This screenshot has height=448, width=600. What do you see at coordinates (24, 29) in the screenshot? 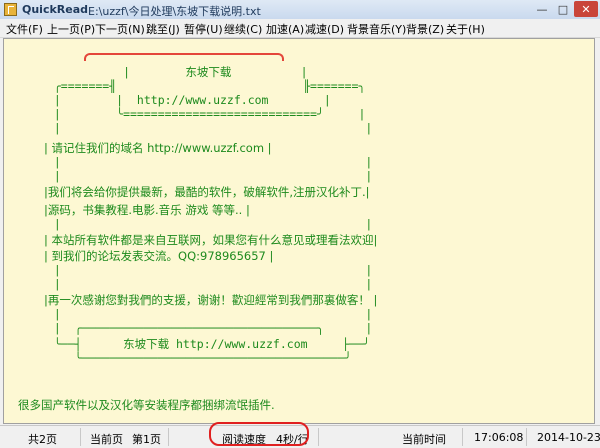
I see `menu-file: 文件(F)` at bounding box center [24, 29].